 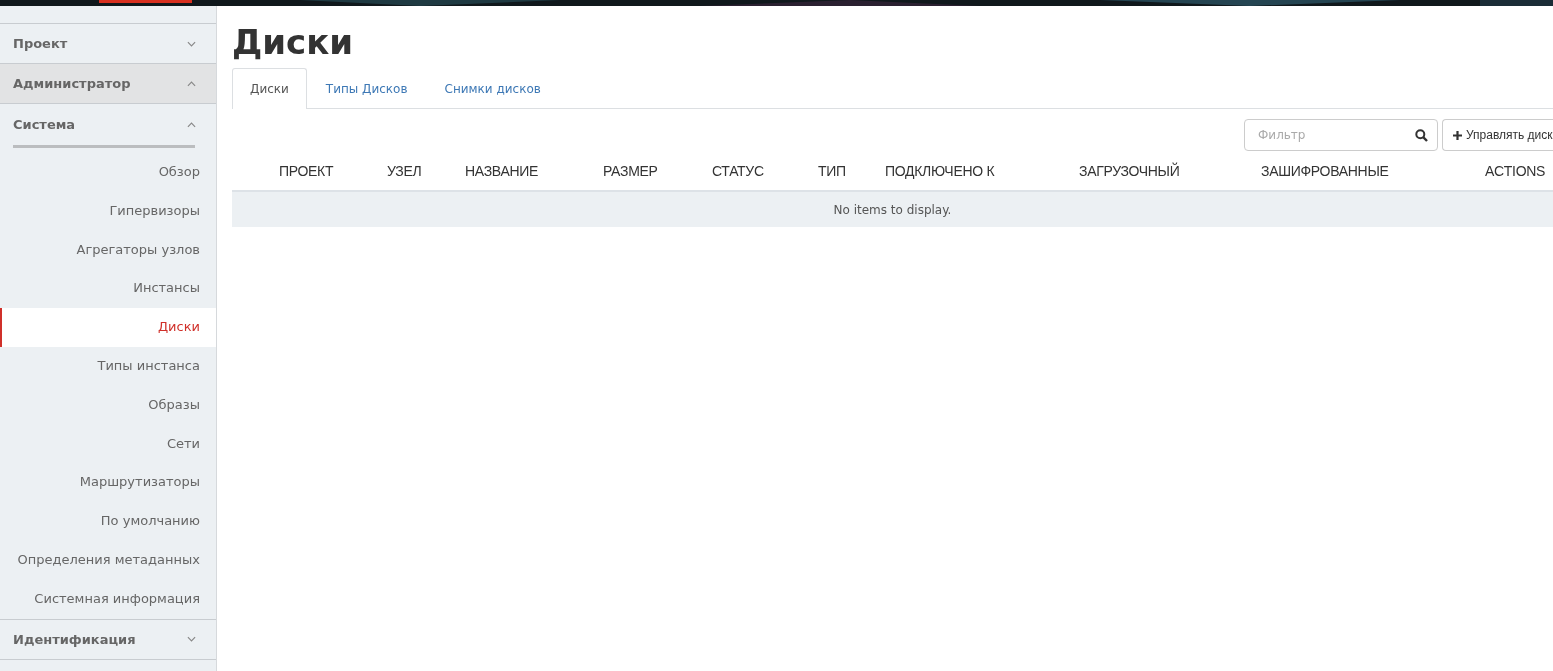 I want to click on column-header: НАЗВАНИЕ, so click(x=502, y=170).